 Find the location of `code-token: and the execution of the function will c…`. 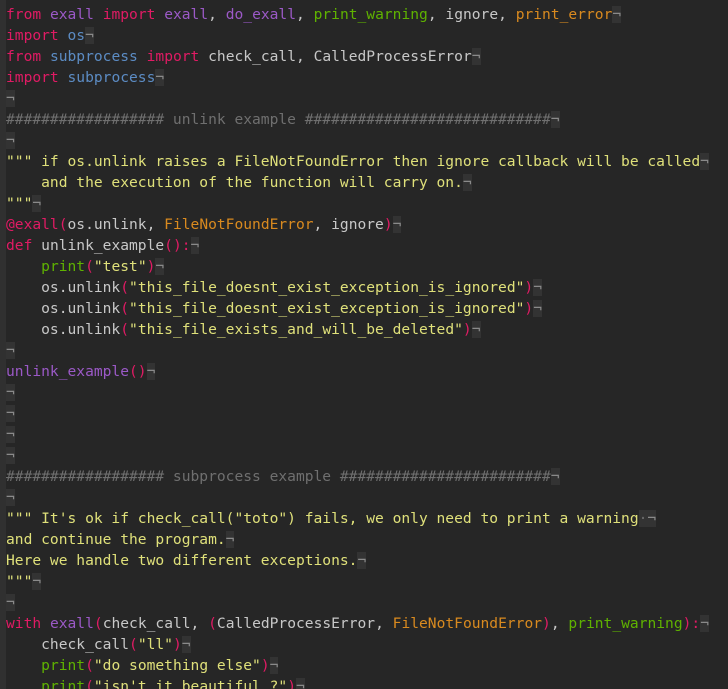

code-token: and the execution of the function will c… is located at coordinates (234, 182).